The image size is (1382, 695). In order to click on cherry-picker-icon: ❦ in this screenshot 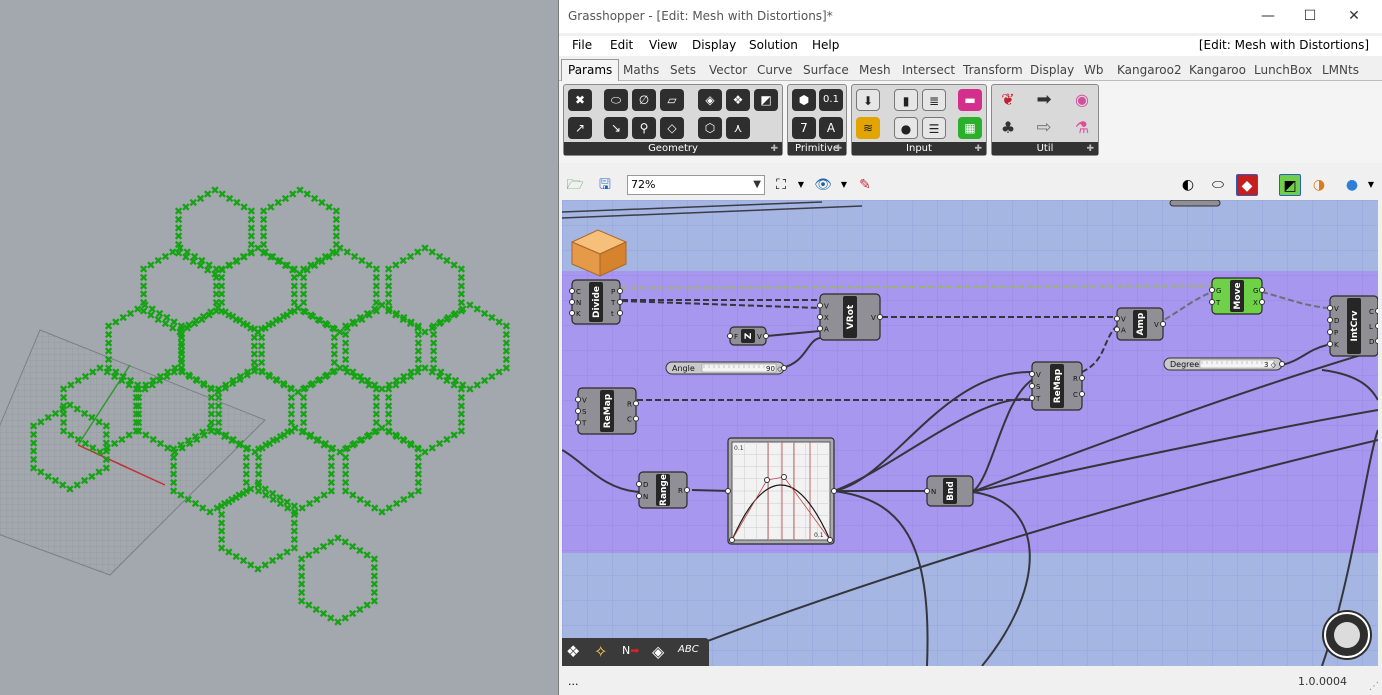, I will do `click(1008, 100)`.